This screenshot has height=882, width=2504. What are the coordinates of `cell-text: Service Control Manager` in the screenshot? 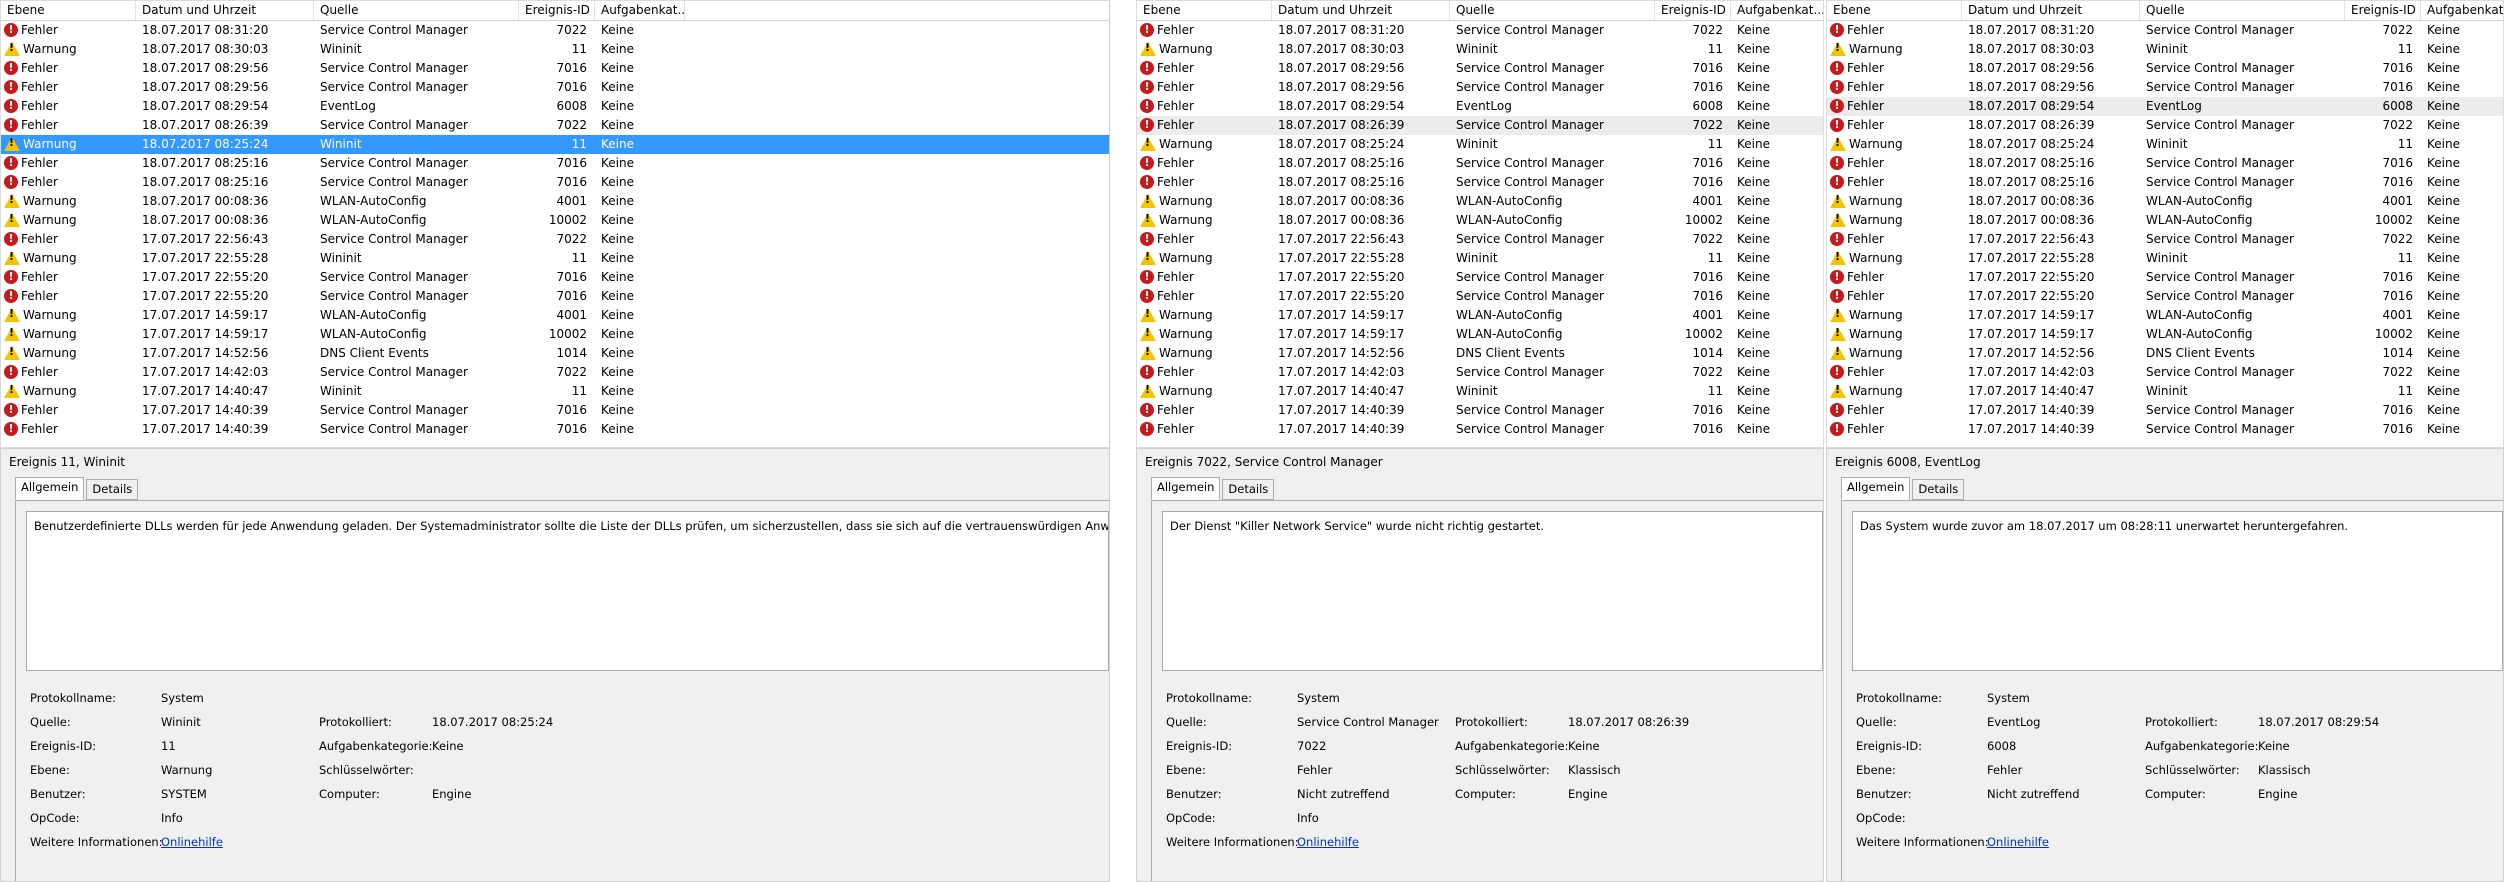 It's located at (2220, 239).